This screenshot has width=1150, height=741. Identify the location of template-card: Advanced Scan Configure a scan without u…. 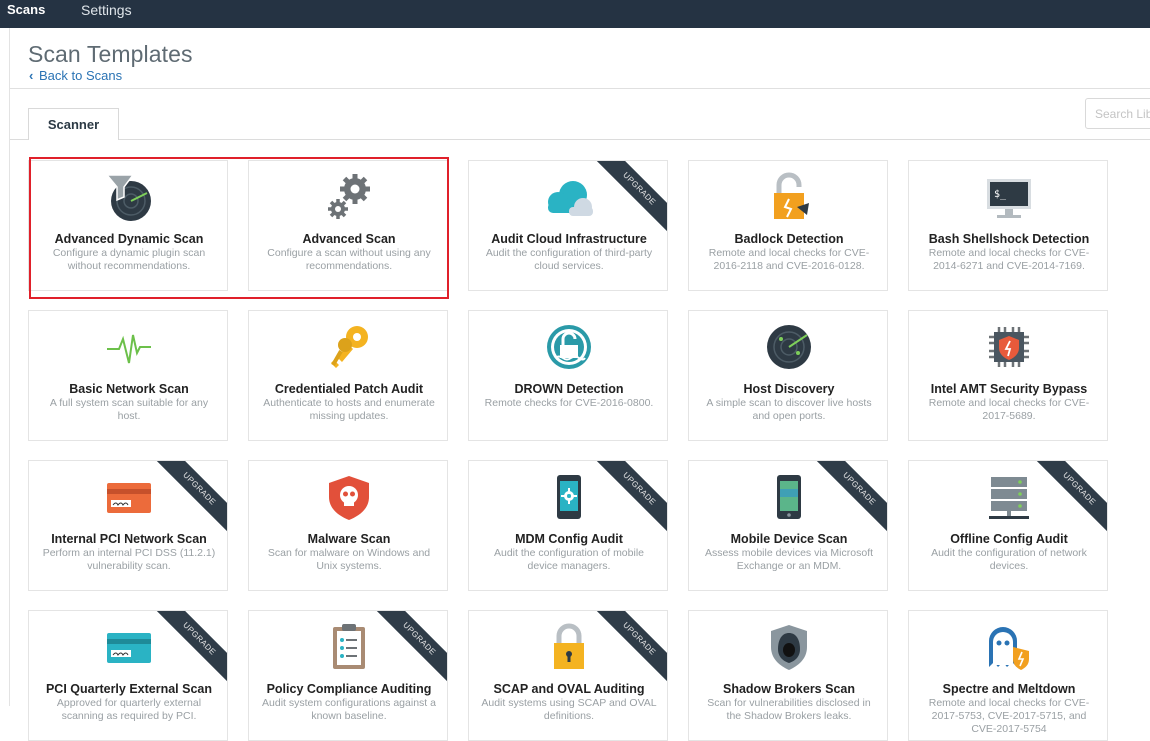
(348, 225).